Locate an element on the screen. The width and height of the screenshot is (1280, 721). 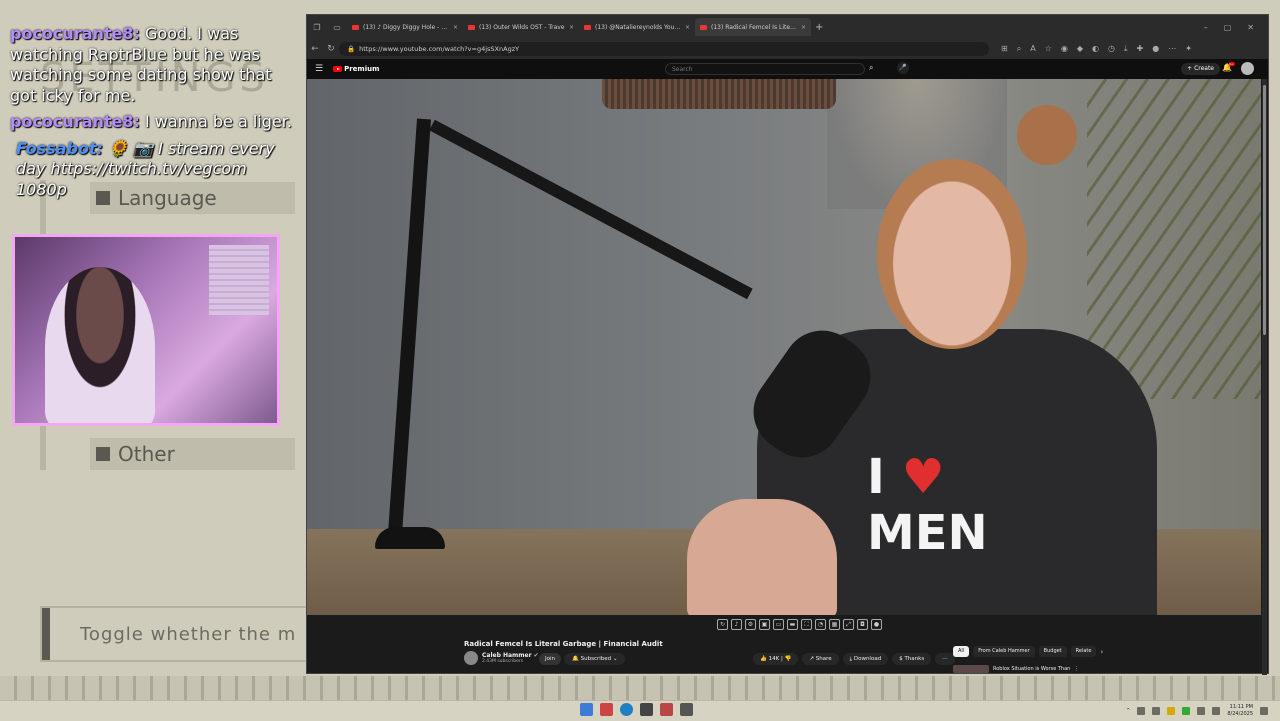
browser-tab: (13) Outer Wilds OST - Trave × is located at coordinates (521, 27).